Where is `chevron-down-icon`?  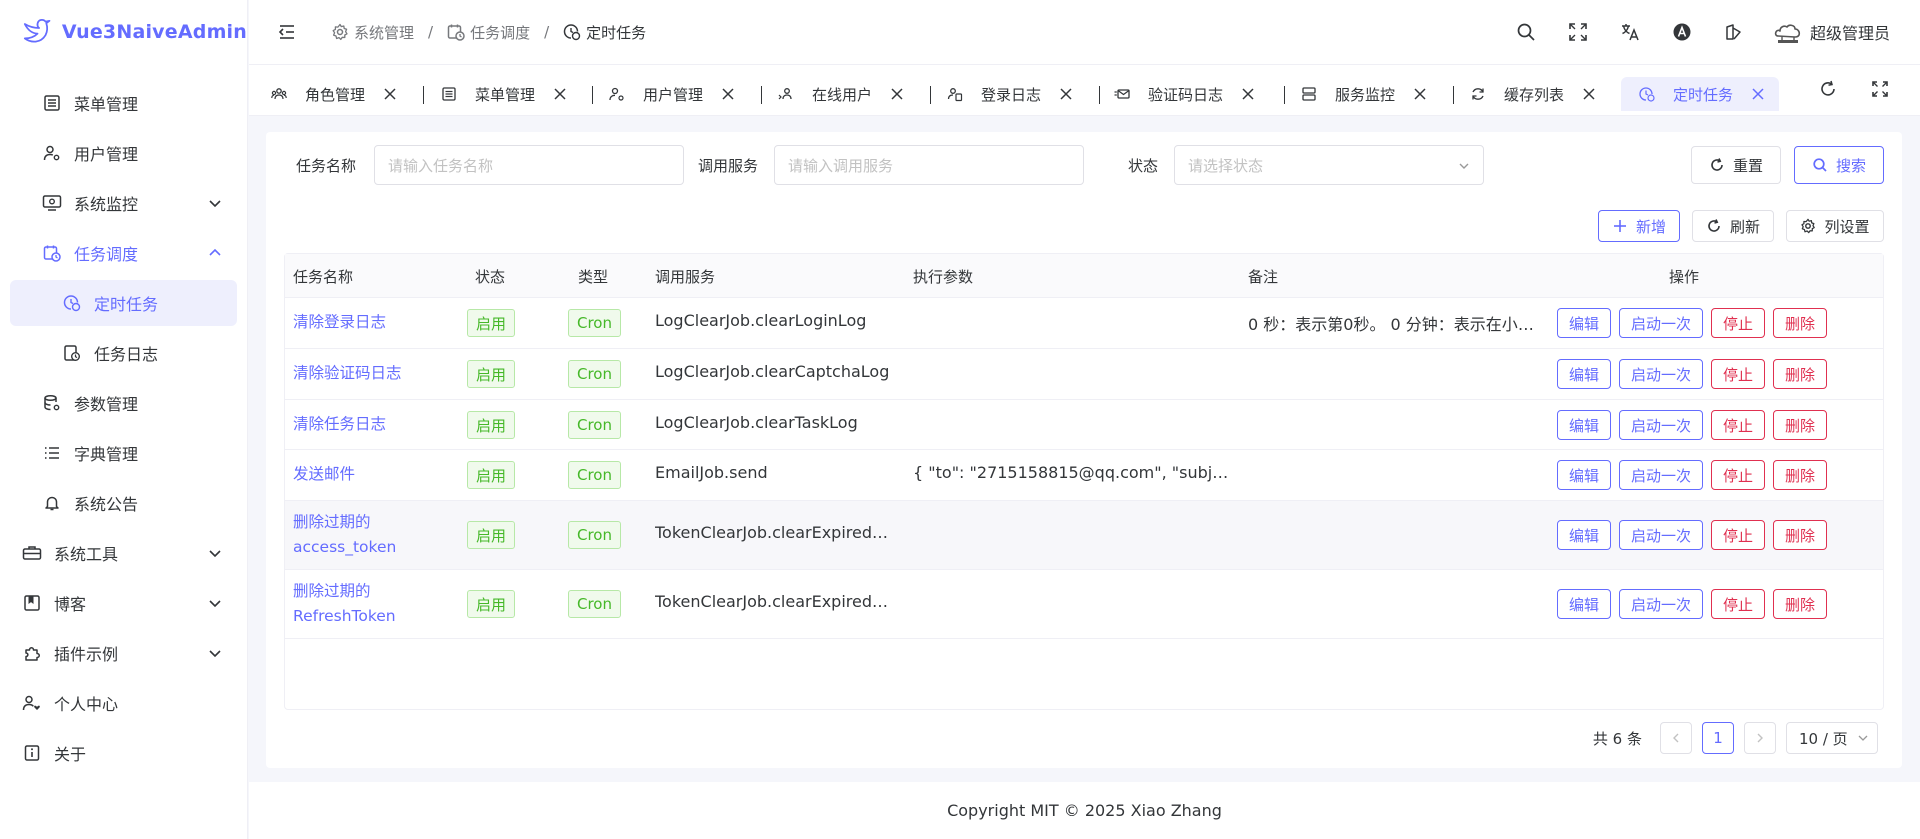 chevron-down-icon is located at coordinates (215, 654).